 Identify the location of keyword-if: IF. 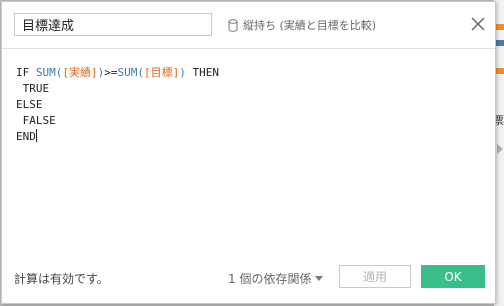
(23, 72).